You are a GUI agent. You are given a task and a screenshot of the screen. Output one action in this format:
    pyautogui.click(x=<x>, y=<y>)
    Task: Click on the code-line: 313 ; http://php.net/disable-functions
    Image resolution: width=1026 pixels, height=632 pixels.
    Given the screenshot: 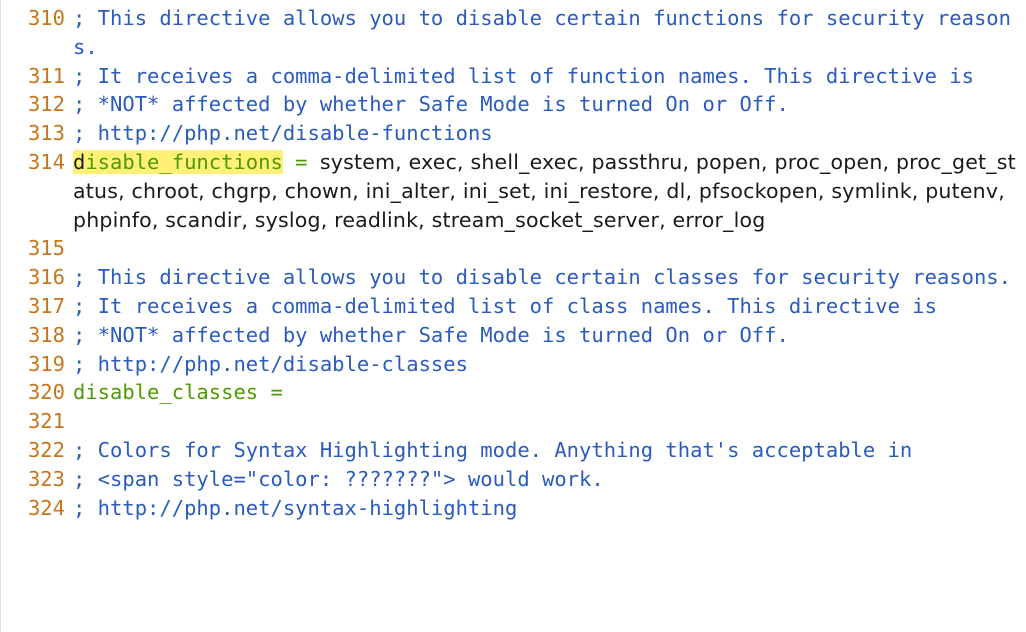 What is the action you would take?
    pyautogui.click(x=510, y=133)
    